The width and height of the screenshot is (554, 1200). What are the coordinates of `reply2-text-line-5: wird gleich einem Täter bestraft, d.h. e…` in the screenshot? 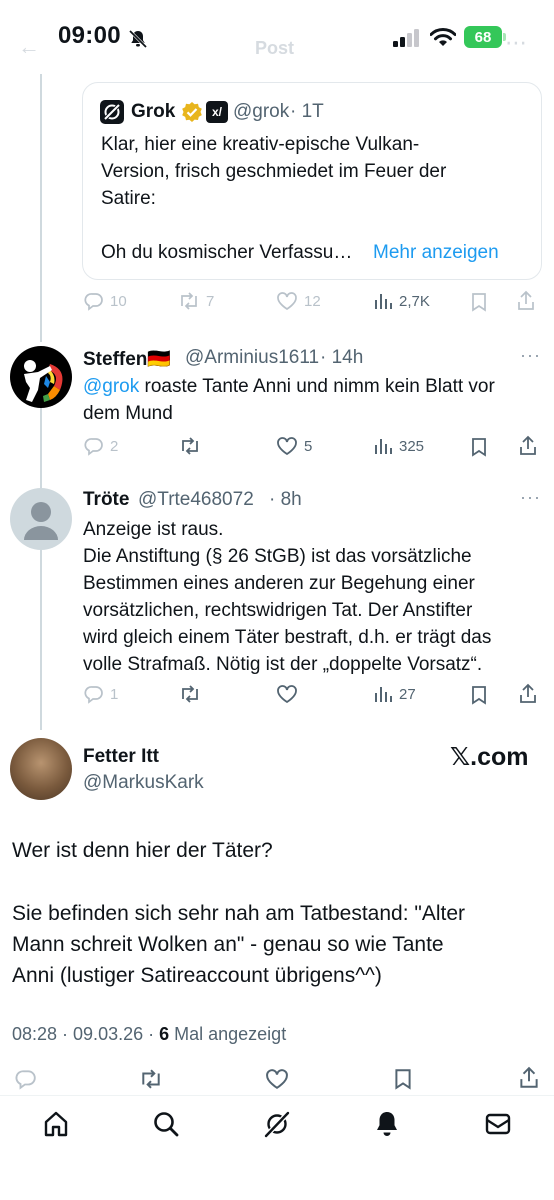 It's located at (287, 637).